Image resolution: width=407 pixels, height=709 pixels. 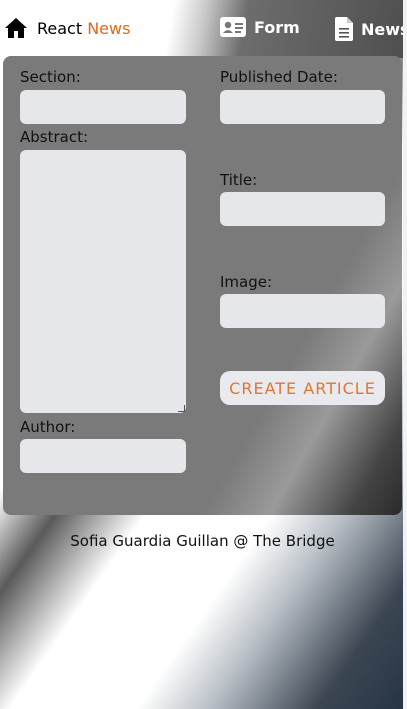 What do you see at coordinates (302, 107) in the screenshot?
I see `published-date-input` at bounding box center [302, 107].